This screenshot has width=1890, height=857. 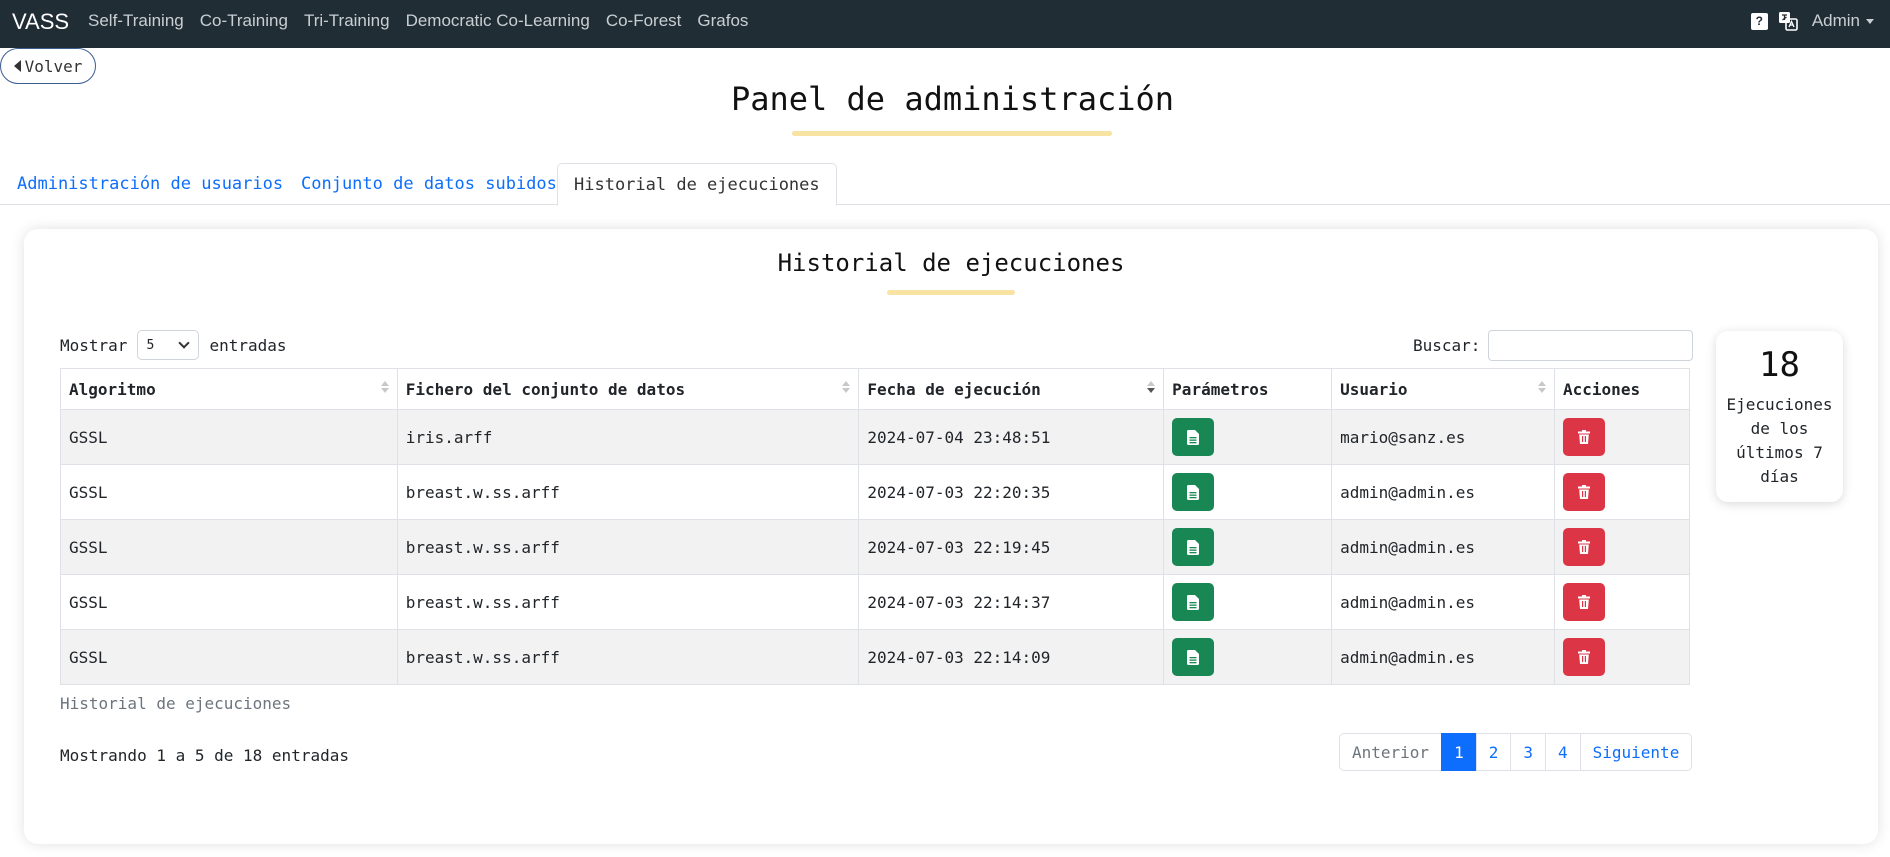 I want to click on back-button: Volver, so click(x=48, y=66).